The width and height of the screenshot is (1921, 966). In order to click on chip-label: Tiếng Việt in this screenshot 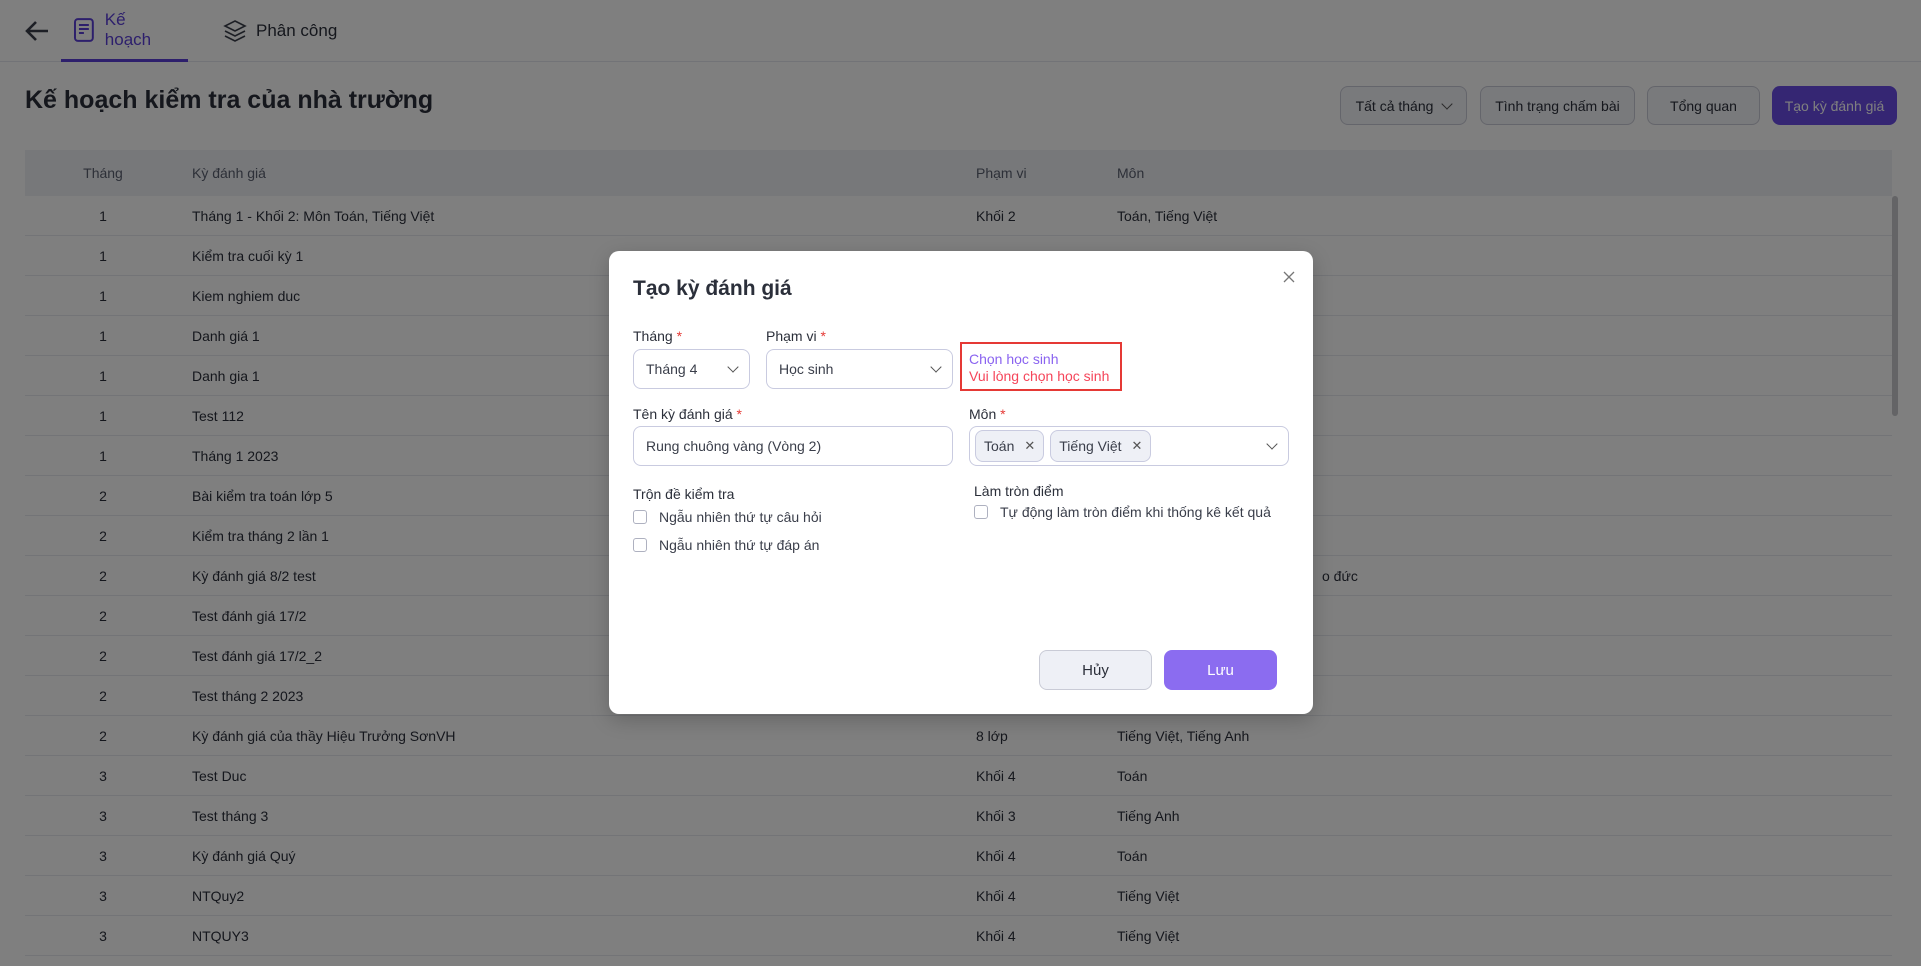, I will do `click(1090, 446)`.